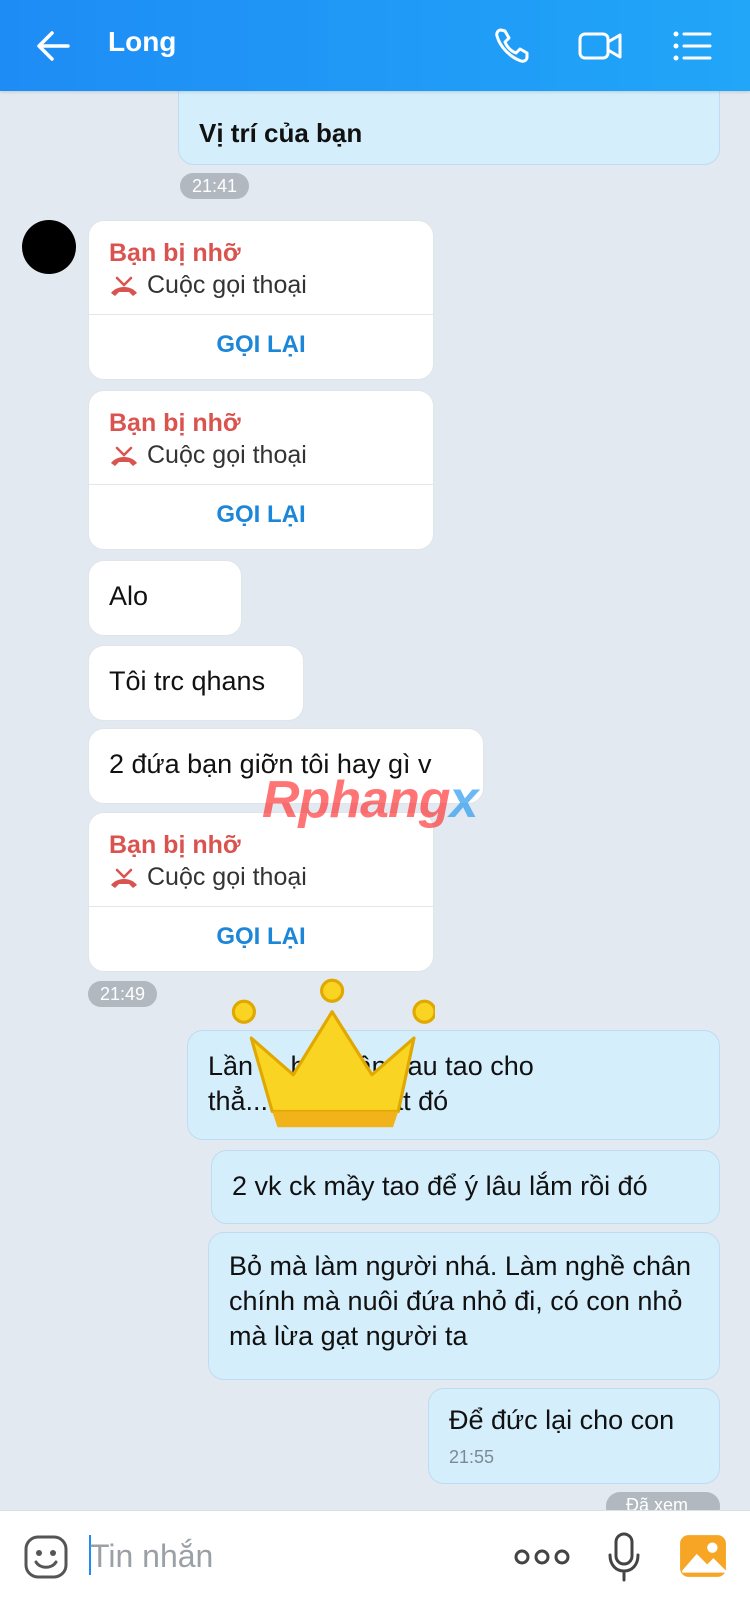  Describe the element at coordinates (375, 45) in the screenshot. I see `chat-header: Long` at that location.